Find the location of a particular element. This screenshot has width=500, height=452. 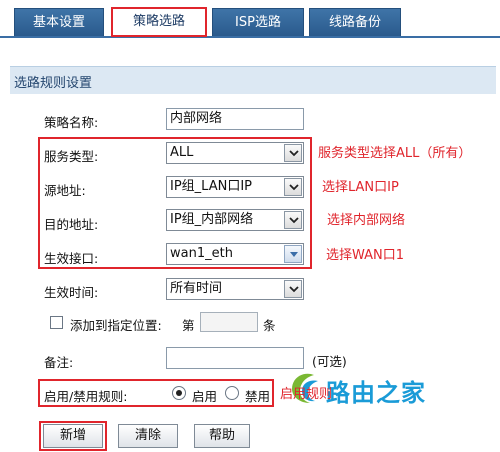

add-position-input is located at coordinates (229, 322).